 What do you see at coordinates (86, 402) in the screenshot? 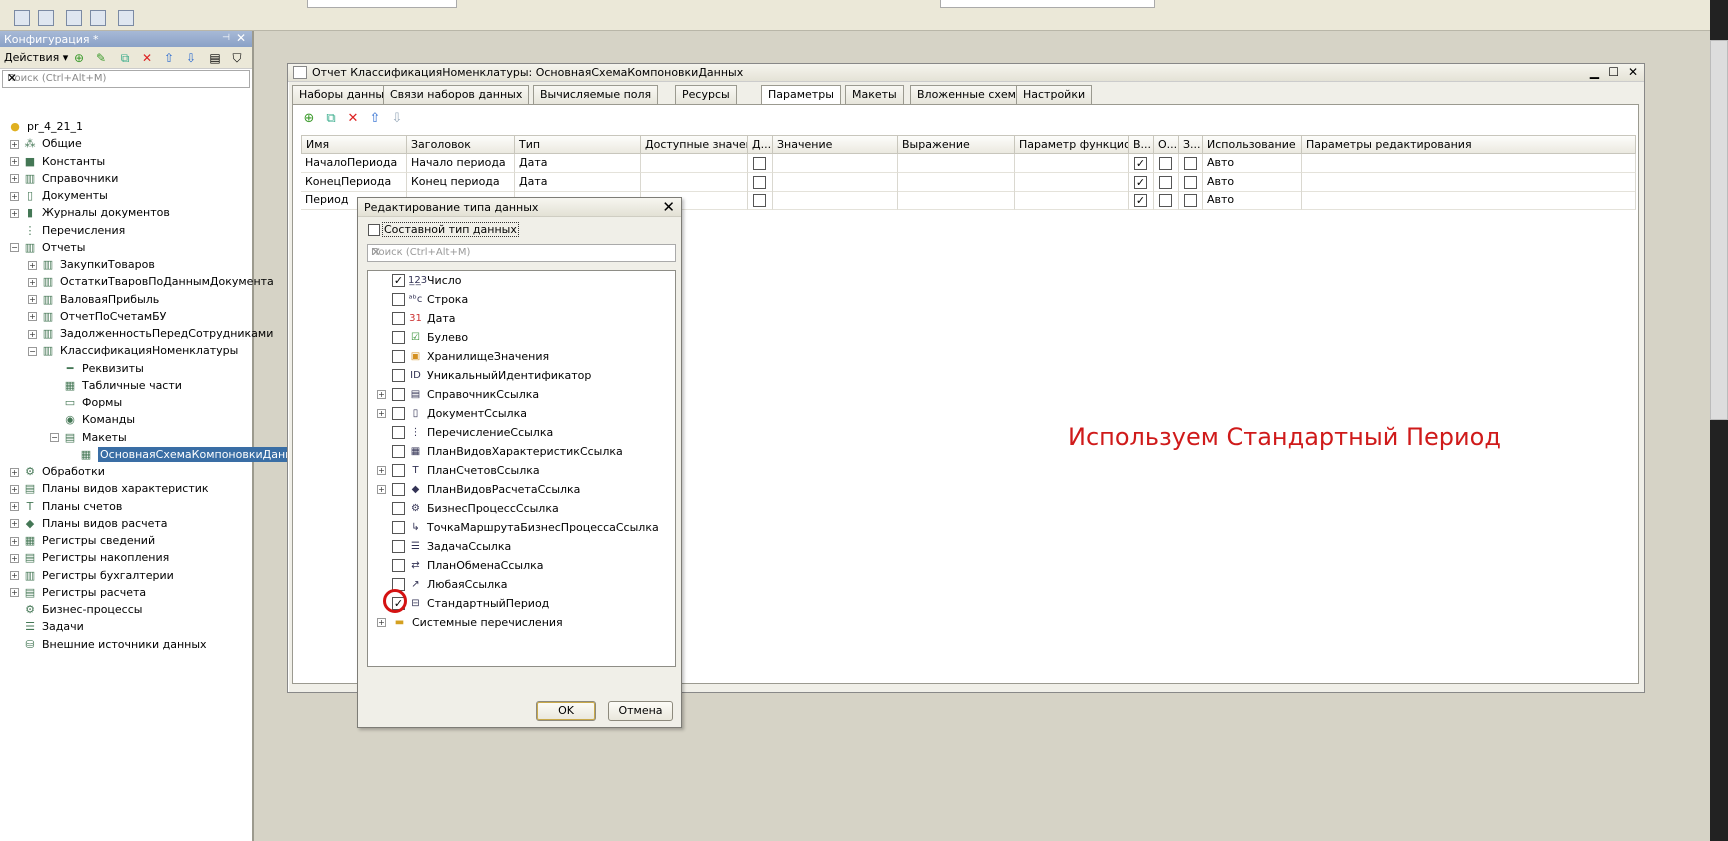
I see `tree-item: ▭ Формы` at bounding box center [86, 402].